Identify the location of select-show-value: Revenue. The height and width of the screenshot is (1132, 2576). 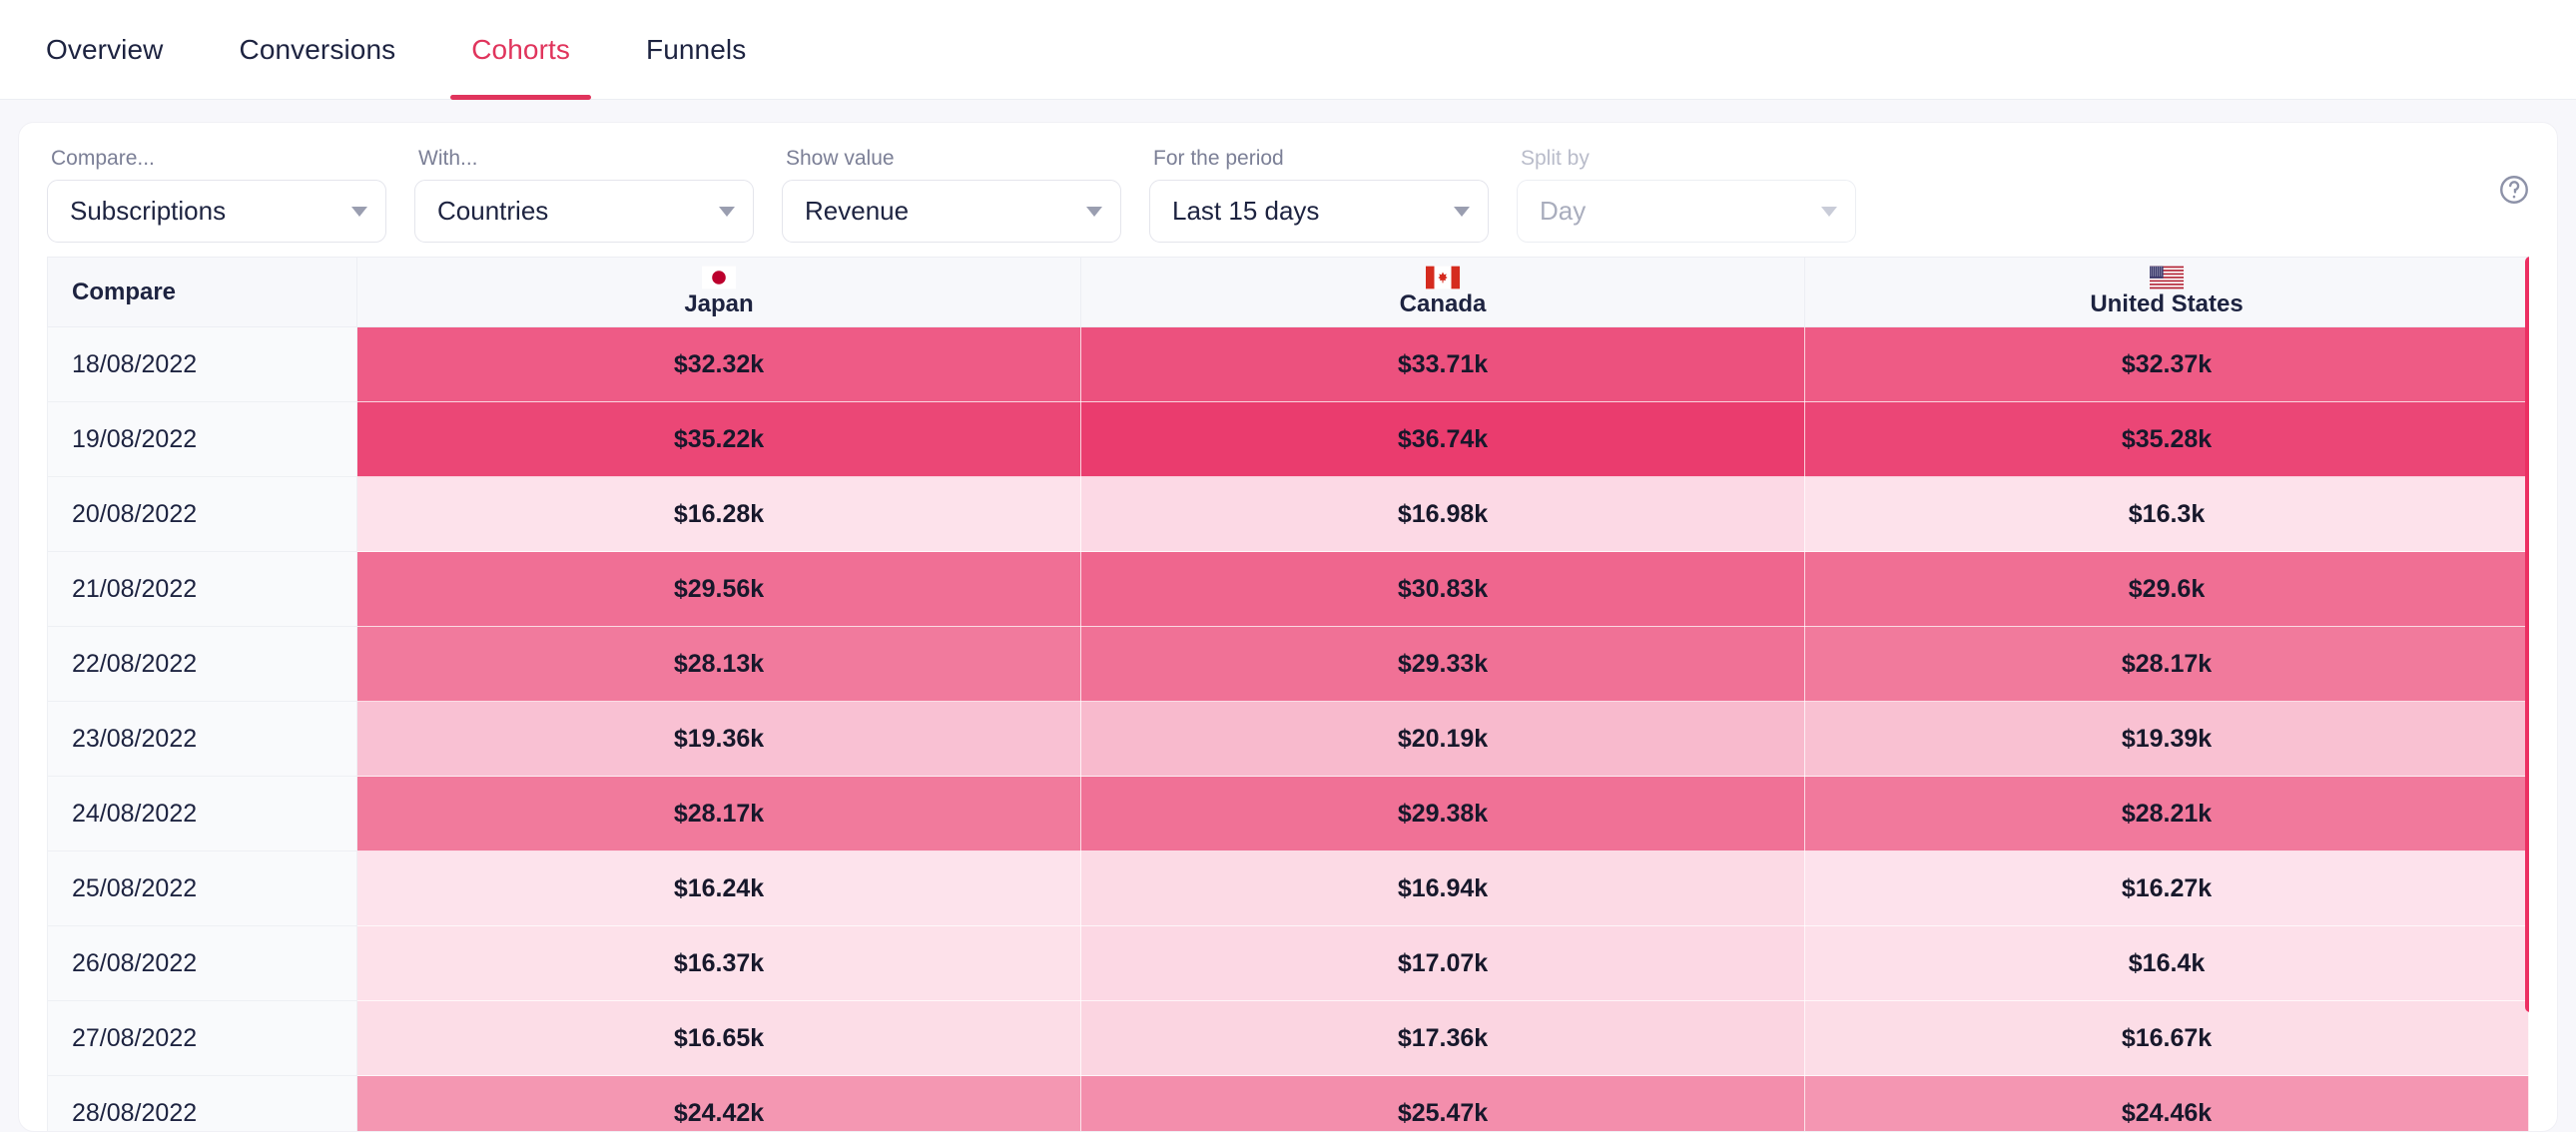
(951, 211).